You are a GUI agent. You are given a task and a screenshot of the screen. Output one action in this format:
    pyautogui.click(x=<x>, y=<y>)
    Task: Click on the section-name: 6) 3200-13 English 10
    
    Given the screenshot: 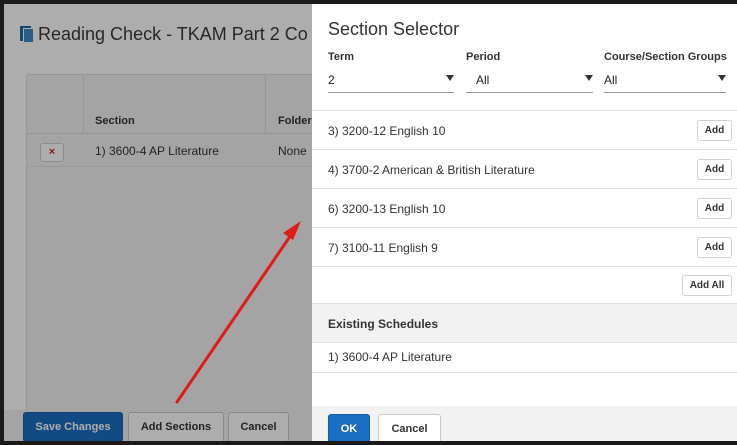 What is the action you would take?
    pyautogui.click(x=387, y=209)
    